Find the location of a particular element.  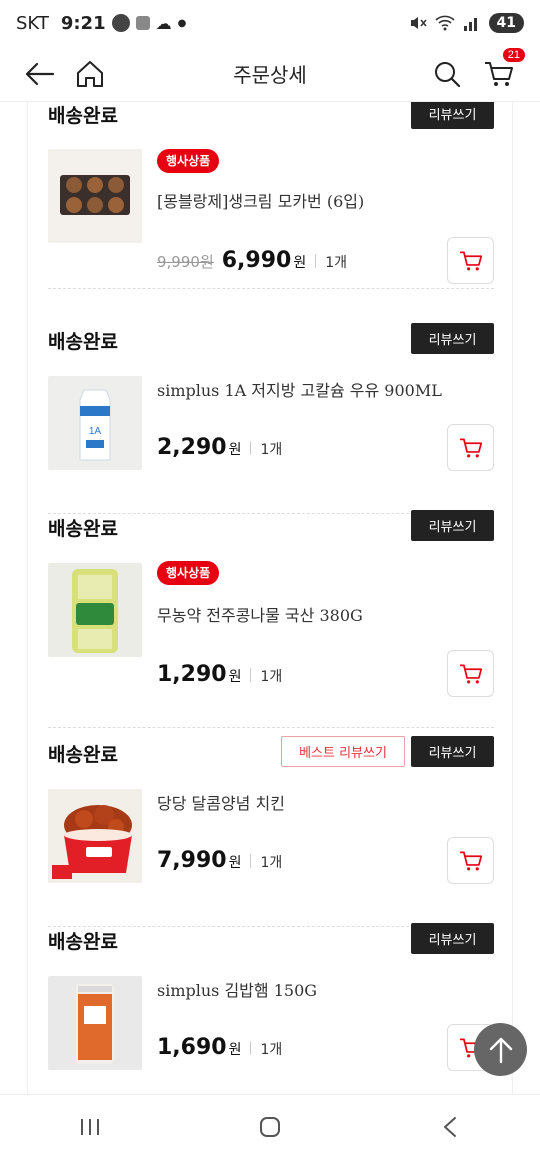

price-row: 7,990 원 1개 is located at coordinates (219, 860).